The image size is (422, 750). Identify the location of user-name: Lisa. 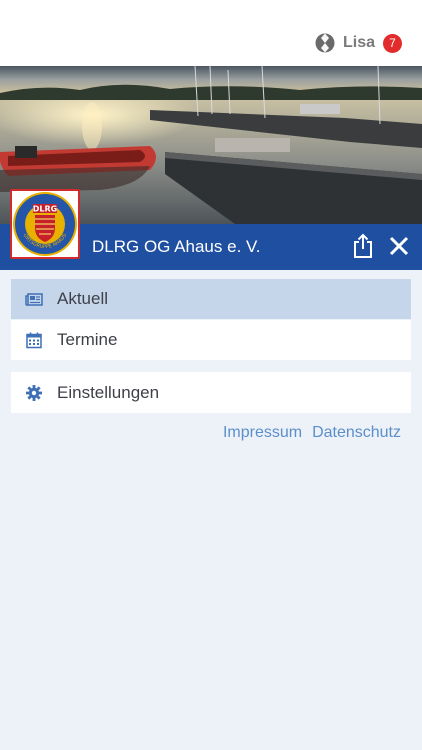
(358, 42).